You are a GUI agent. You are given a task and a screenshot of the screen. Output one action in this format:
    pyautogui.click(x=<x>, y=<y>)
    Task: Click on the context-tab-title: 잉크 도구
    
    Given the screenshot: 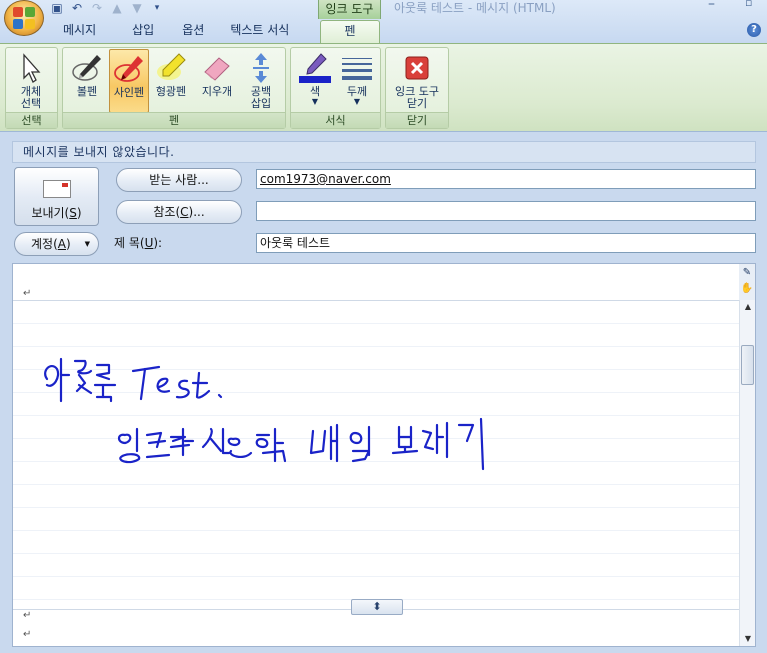 What is the action you would take?
    pyautogui.click(x=349, y=9)
    